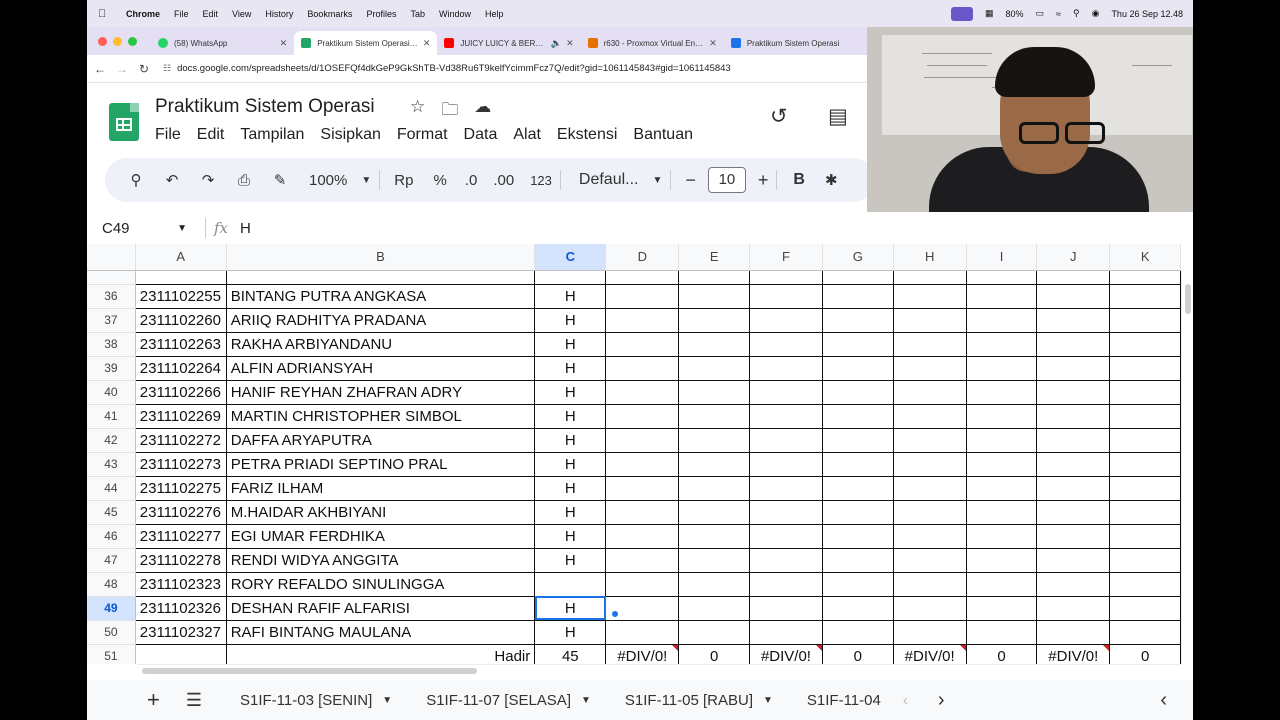  Describe the element at coordinates (381, 320) in the screenshot. I see `student-name-cell: ARIIQ RADHITYA PRADANA` at that location.